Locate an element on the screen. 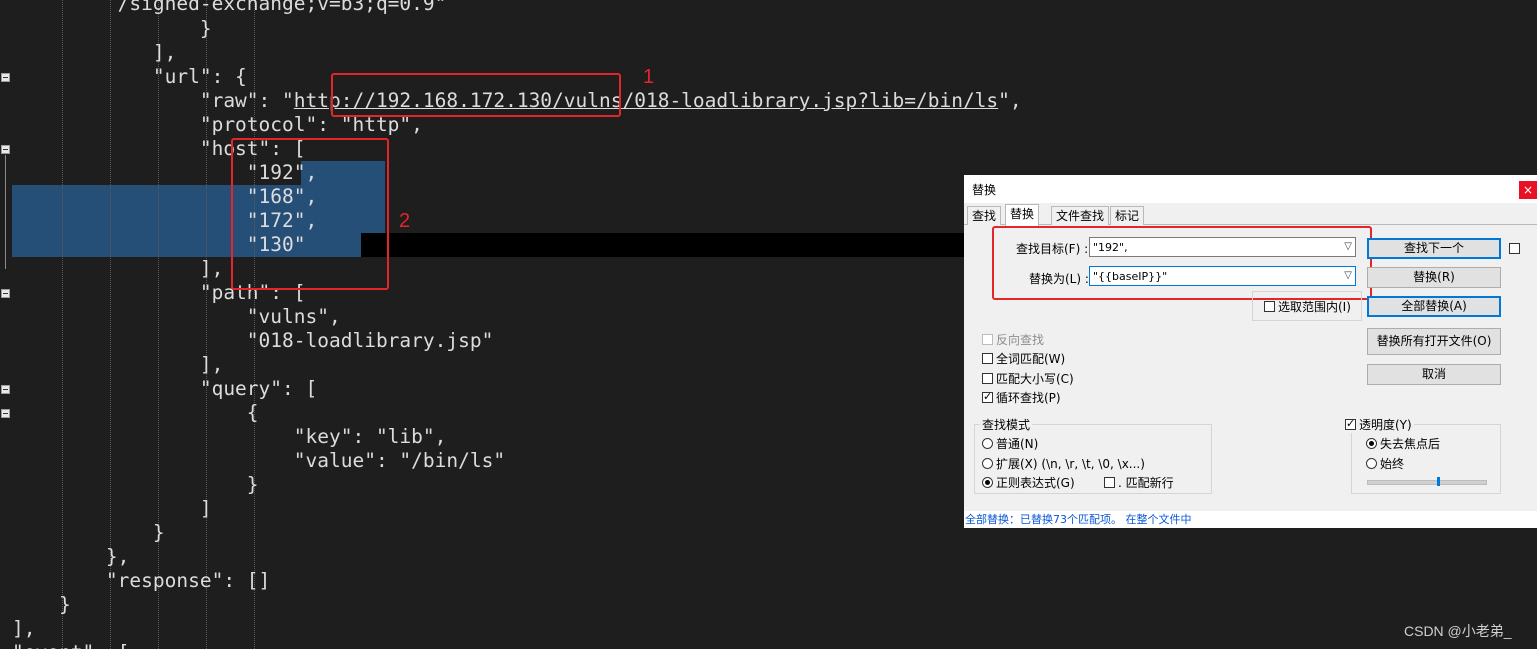 The width and height of the screenshot is (1537, 649). mode-normal-radio: 普通(N) is located at coordinates (1010, 444).